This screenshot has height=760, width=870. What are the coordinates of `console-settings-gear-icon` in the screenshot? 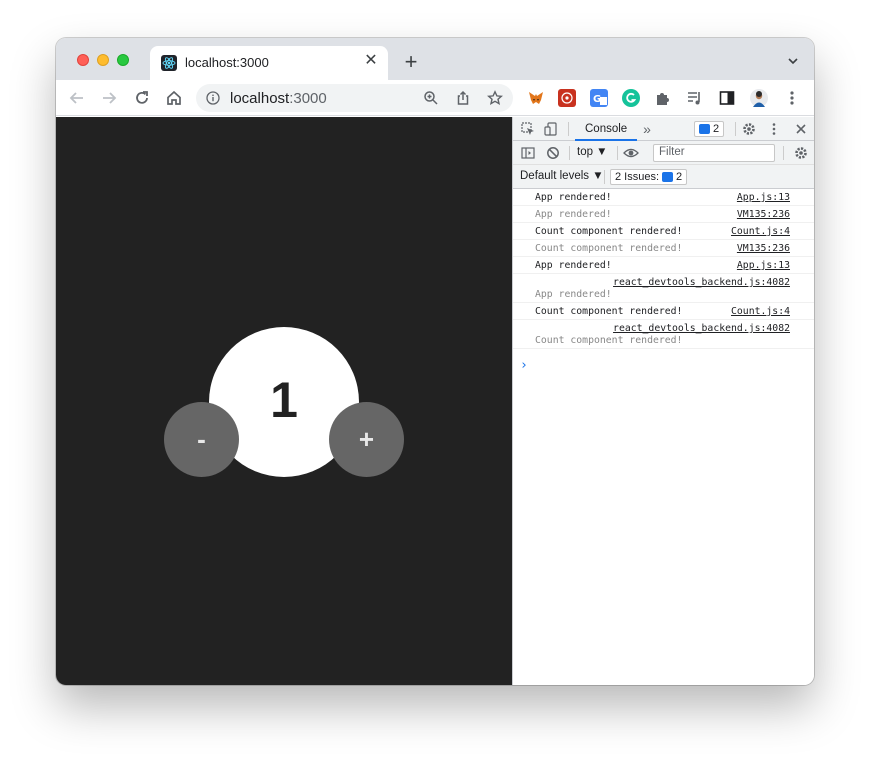 It's located at (801, 153).